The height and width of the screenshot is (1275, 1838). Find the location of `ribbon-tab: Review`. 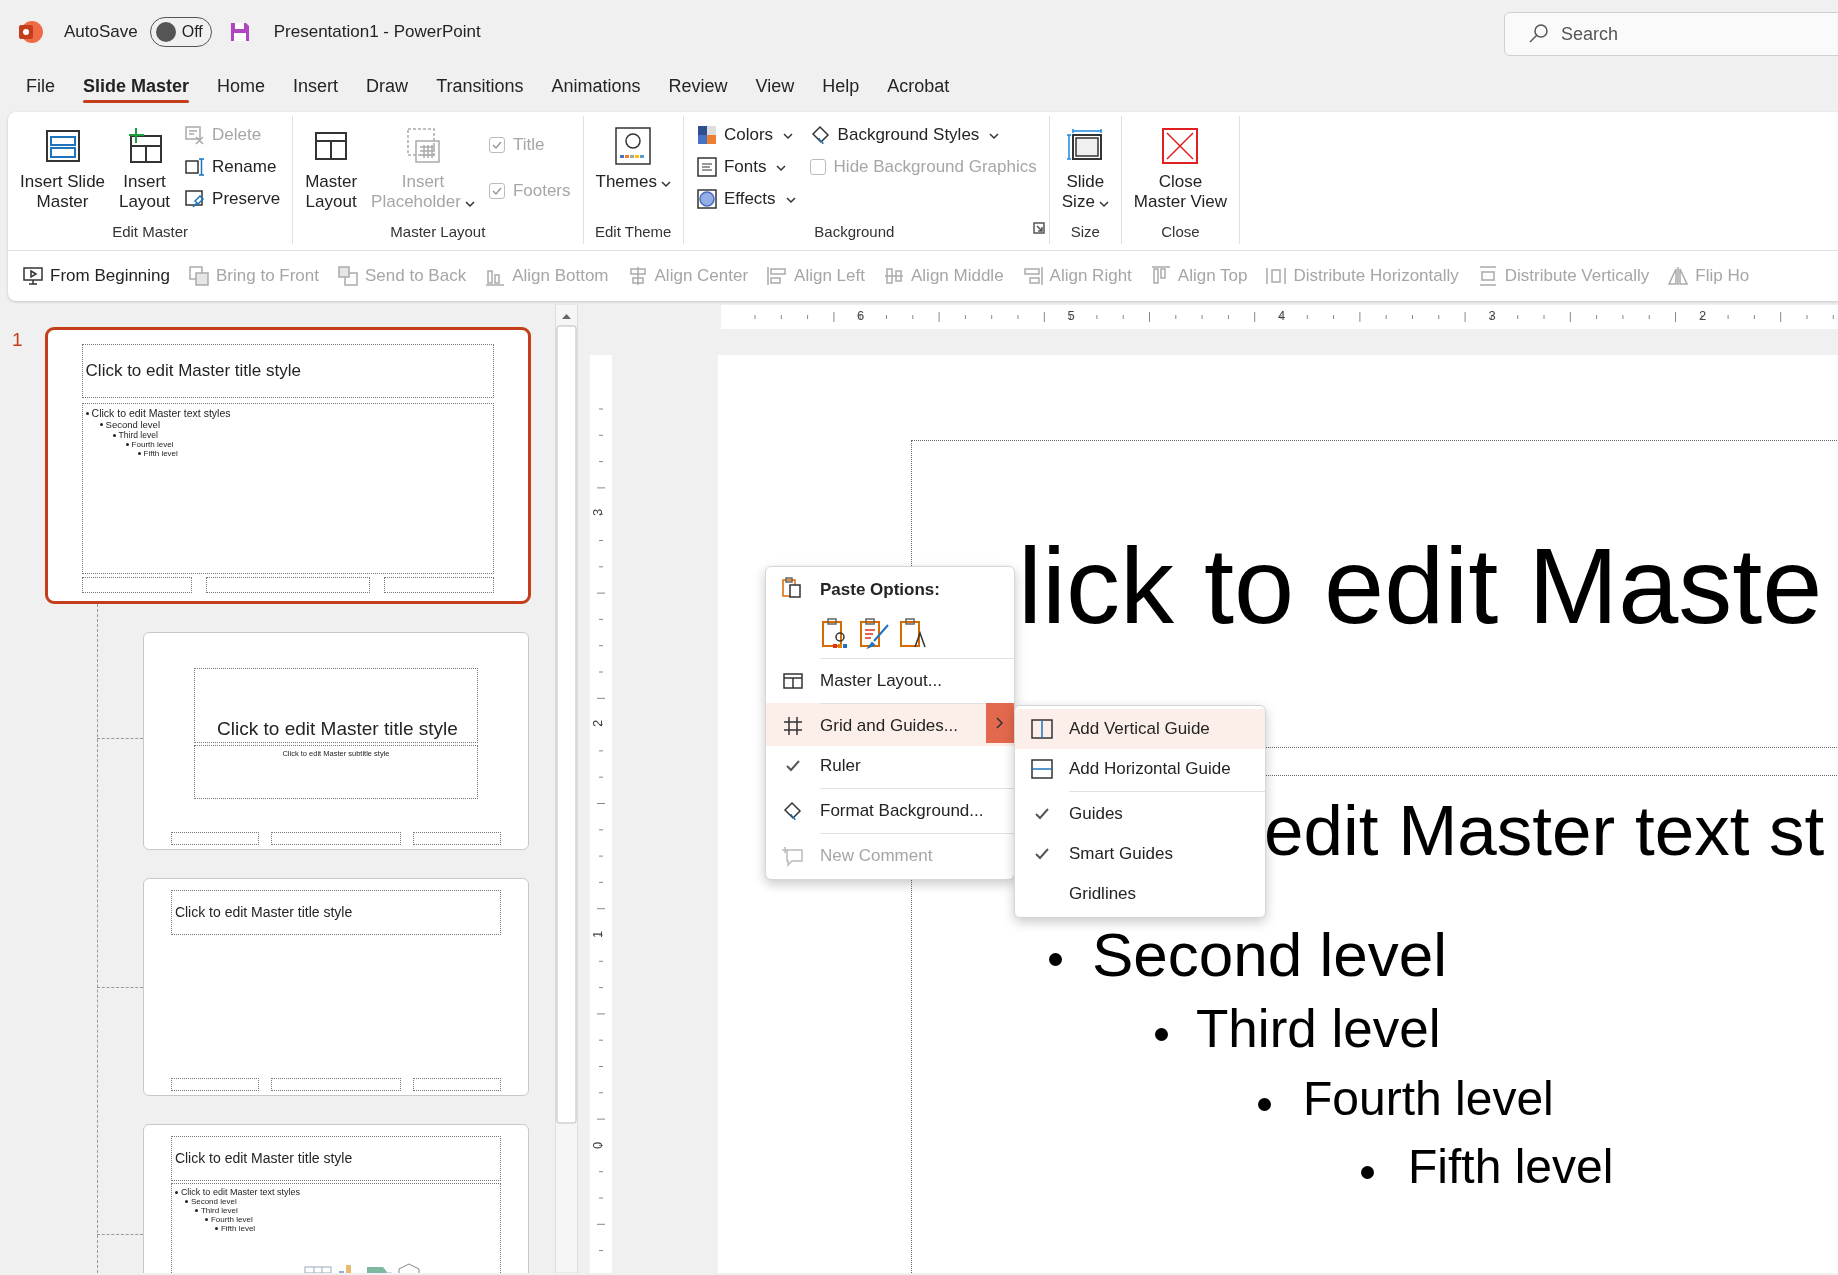

ribbon-tab: Review is located at coordinates (698, 85).